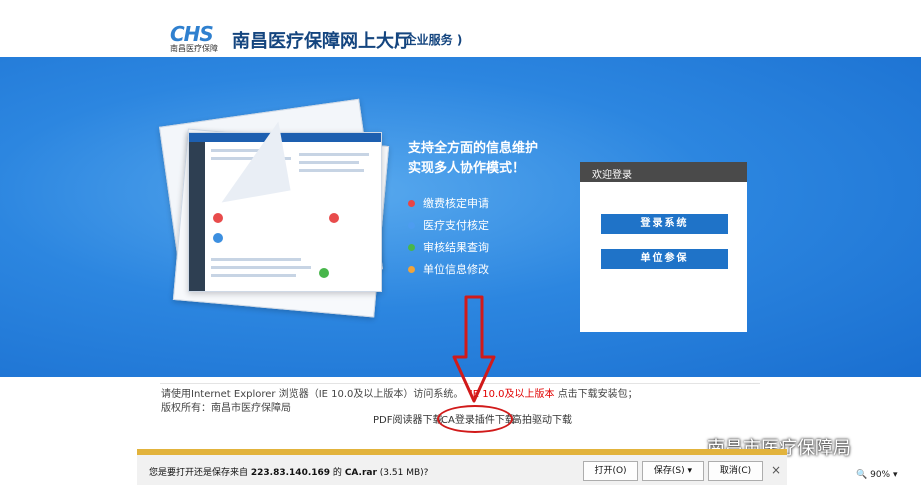 The height and width of the screenshot is (487, 921). Describe the element at coordinates (880, 475) in the screenshot. I see `zoom-level: 90%` at that location.